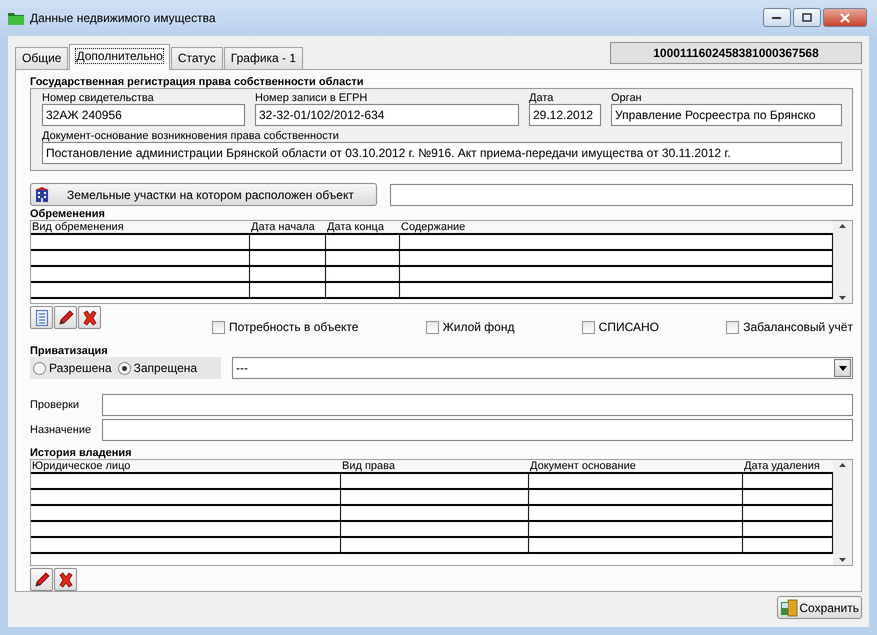 This screenshot has height=635, width=877. I want to click on dropdown-arrow-icon, so click(842, 368).